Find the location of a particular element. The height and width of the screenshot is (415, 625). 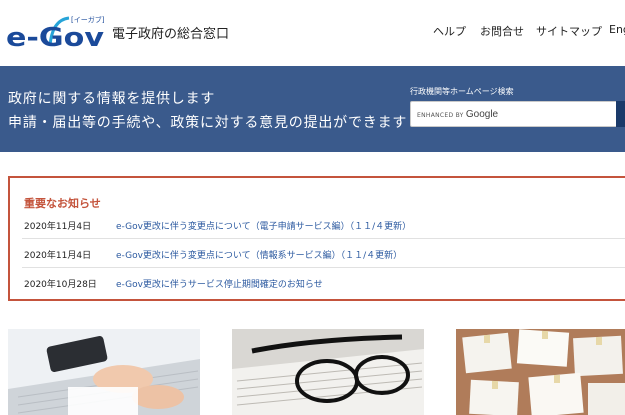

search-button is located at coordinates (620, 114).